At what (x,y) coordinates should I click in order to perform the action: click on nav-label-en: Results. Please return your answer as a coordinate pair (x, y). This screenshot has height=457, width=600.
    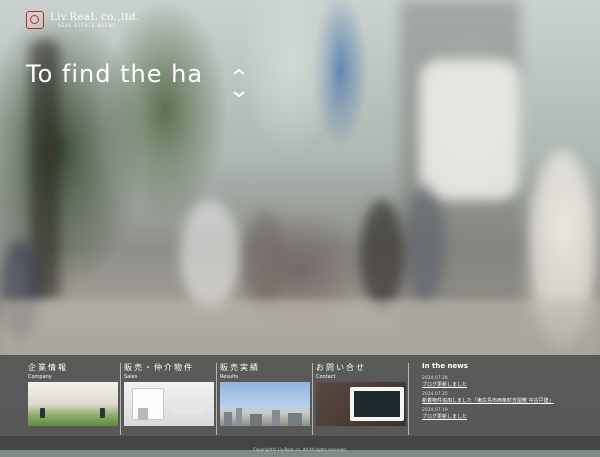
    Looking at the image, I should click on (229, 377).